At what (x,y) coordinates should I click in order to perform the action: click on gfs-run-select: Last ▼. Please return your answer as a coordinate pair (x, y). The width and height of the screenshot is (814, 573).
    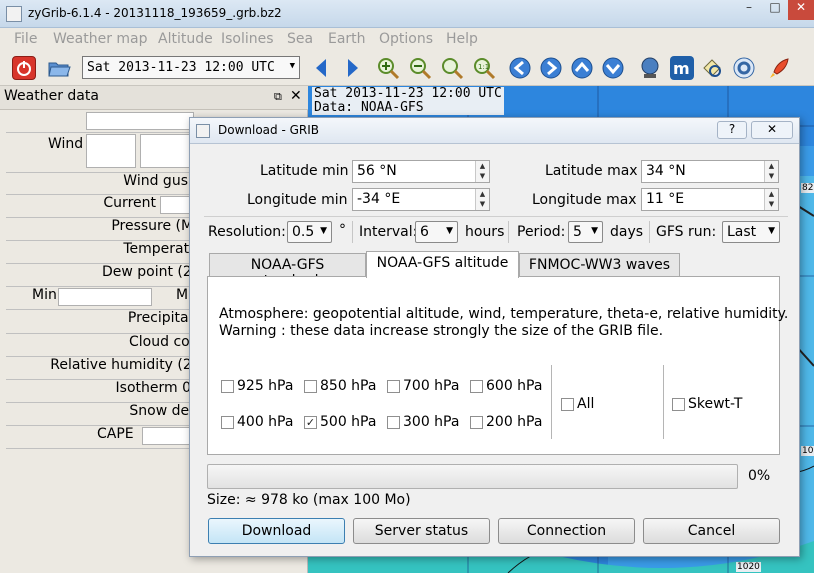
    Looking at the image, I should click on (751, 232).